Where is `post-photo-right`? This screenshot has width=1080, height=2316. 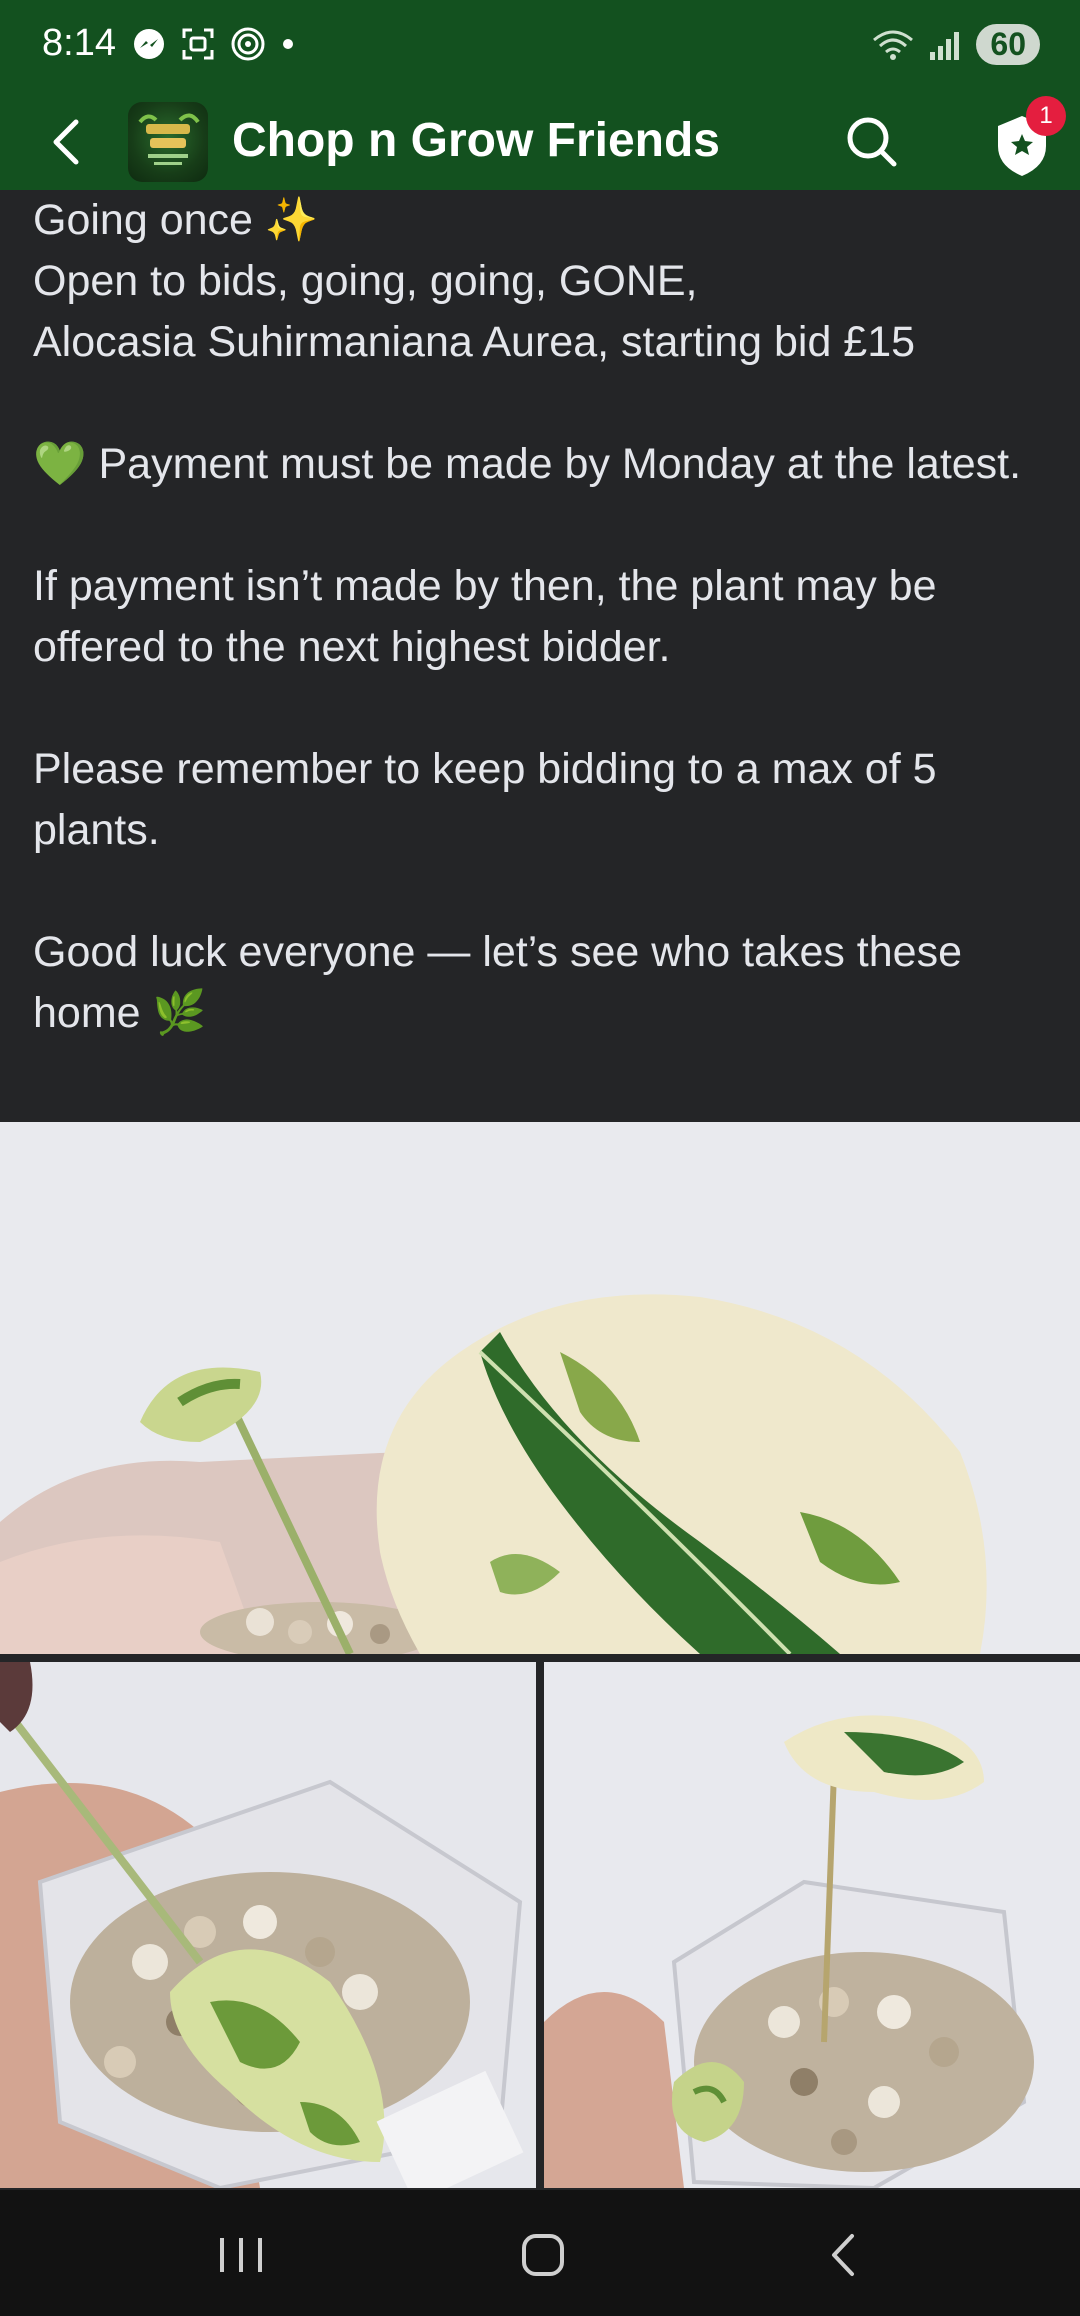
post-photo-right is located at coordinates (812, 1925).